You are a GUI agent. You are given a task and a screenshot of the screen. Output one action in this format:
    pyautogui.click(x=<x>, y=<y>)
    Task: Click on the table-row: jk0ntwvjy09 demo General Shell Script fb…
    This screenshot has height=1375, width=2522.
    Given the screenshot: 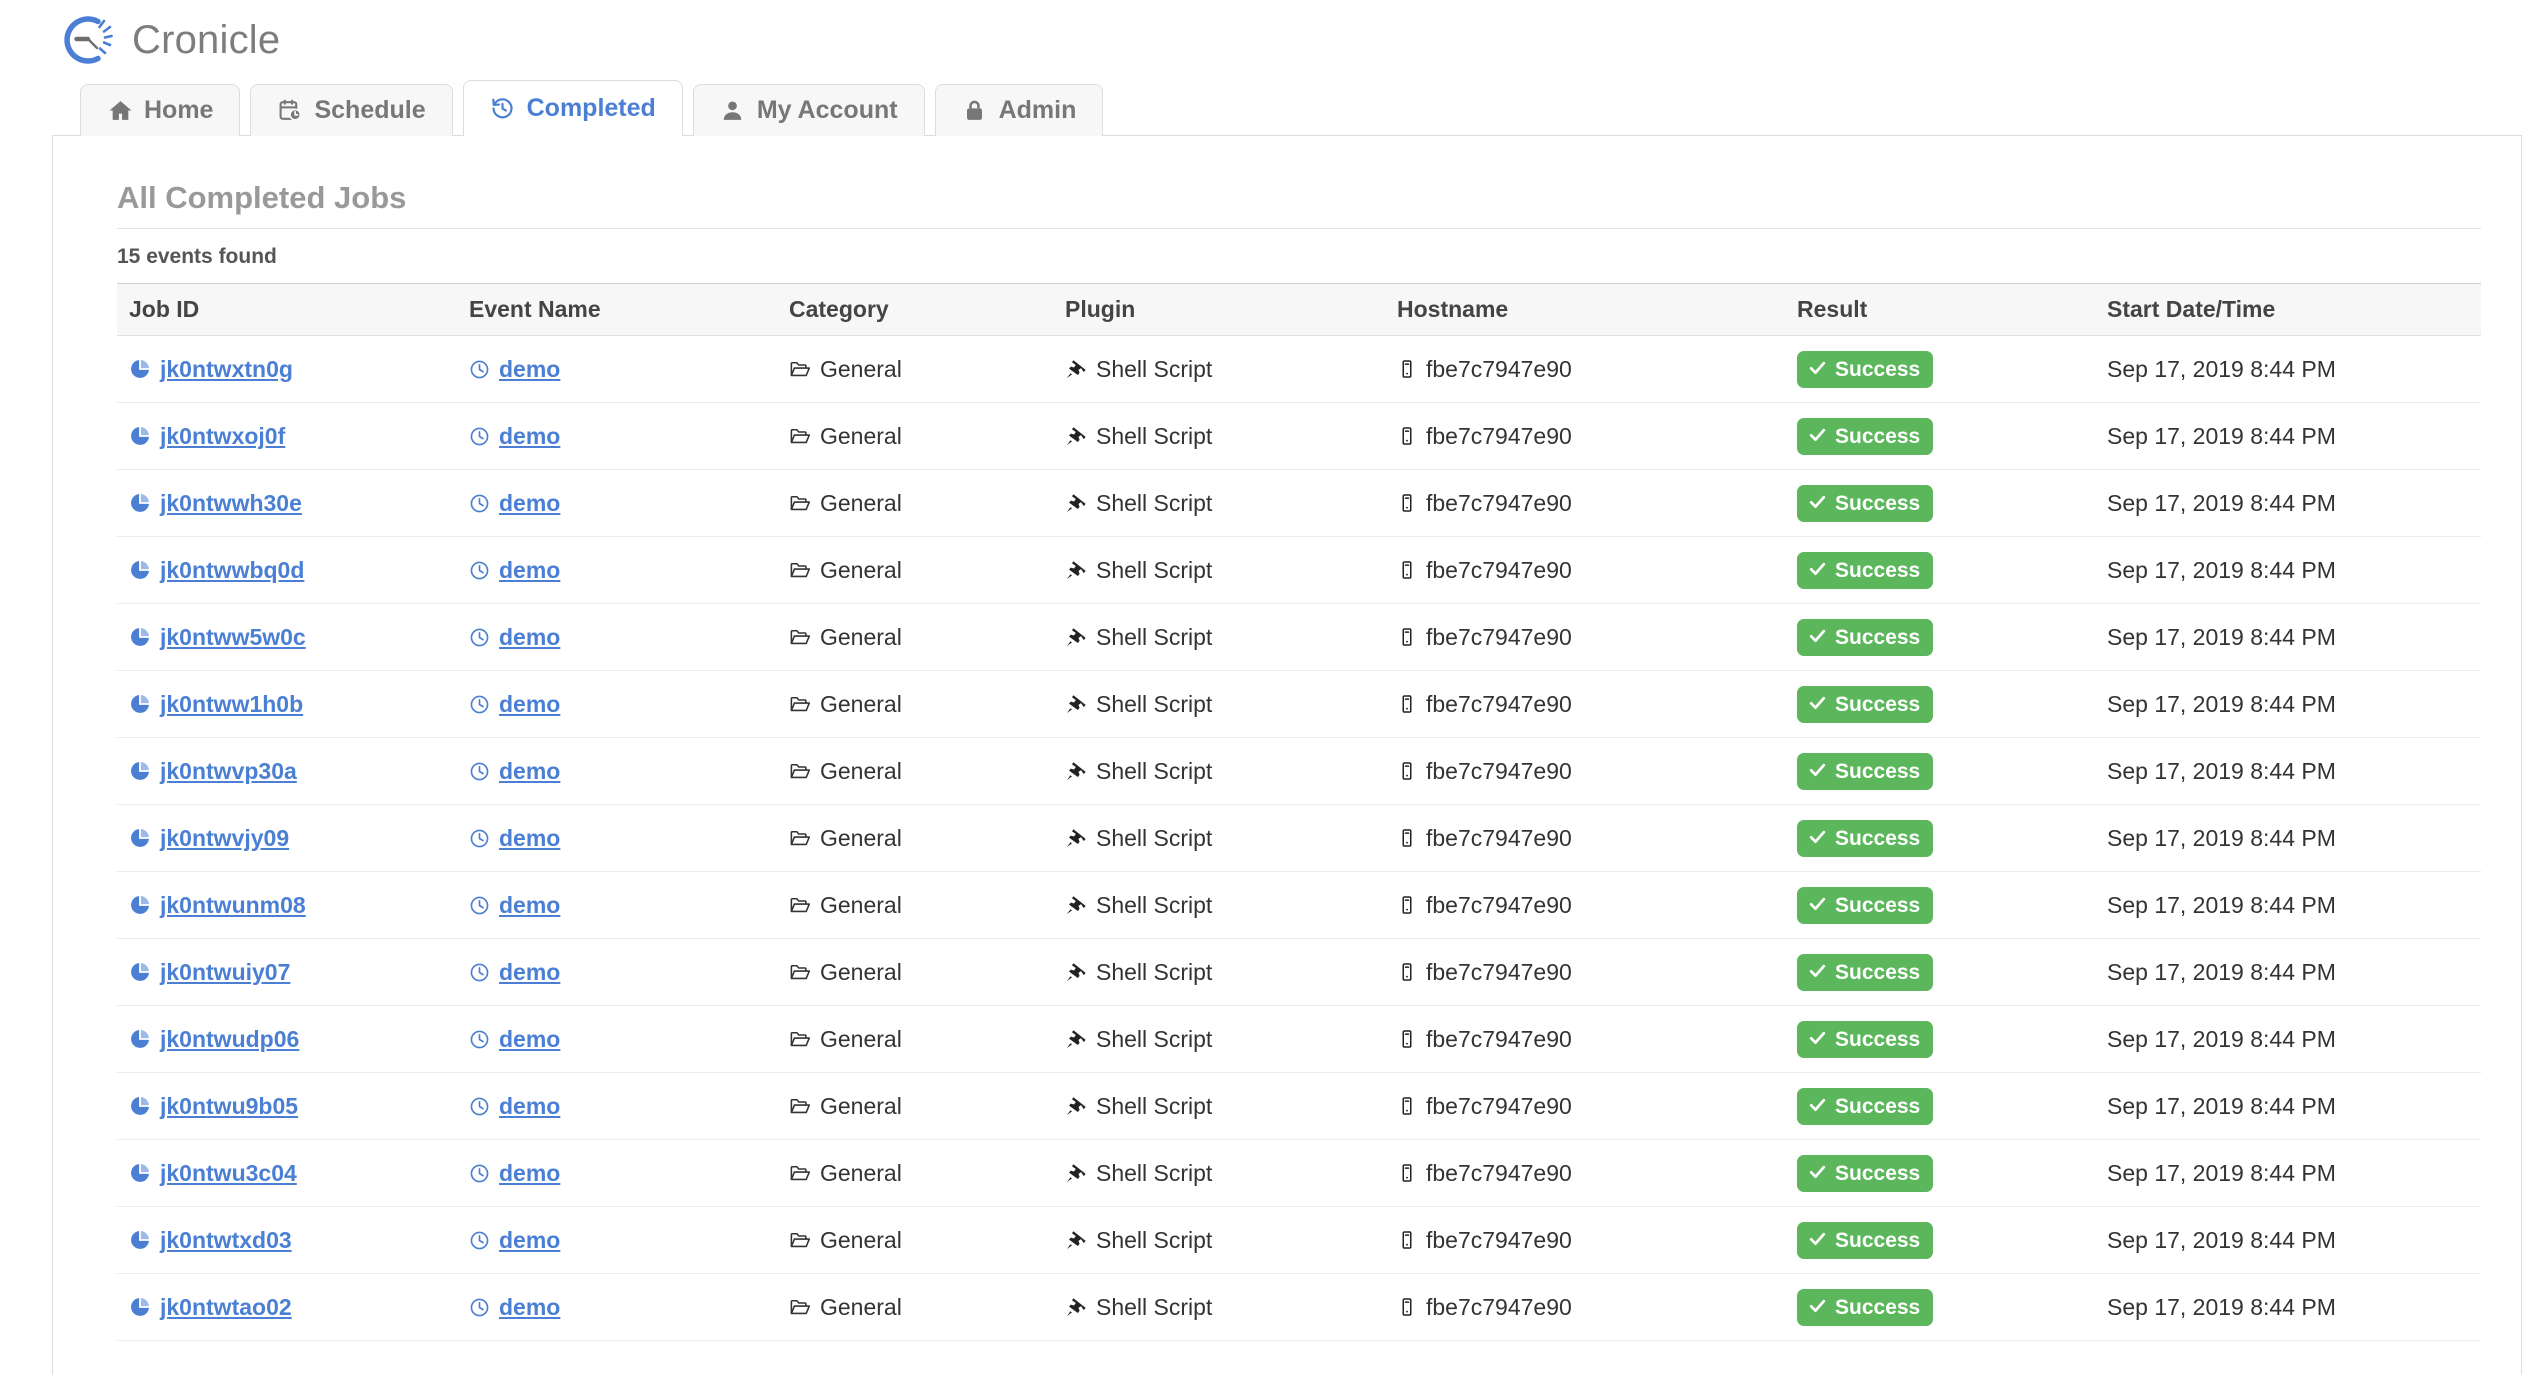 What is the action you would take?
    pyautogui.click(x=1299, y=838)
    